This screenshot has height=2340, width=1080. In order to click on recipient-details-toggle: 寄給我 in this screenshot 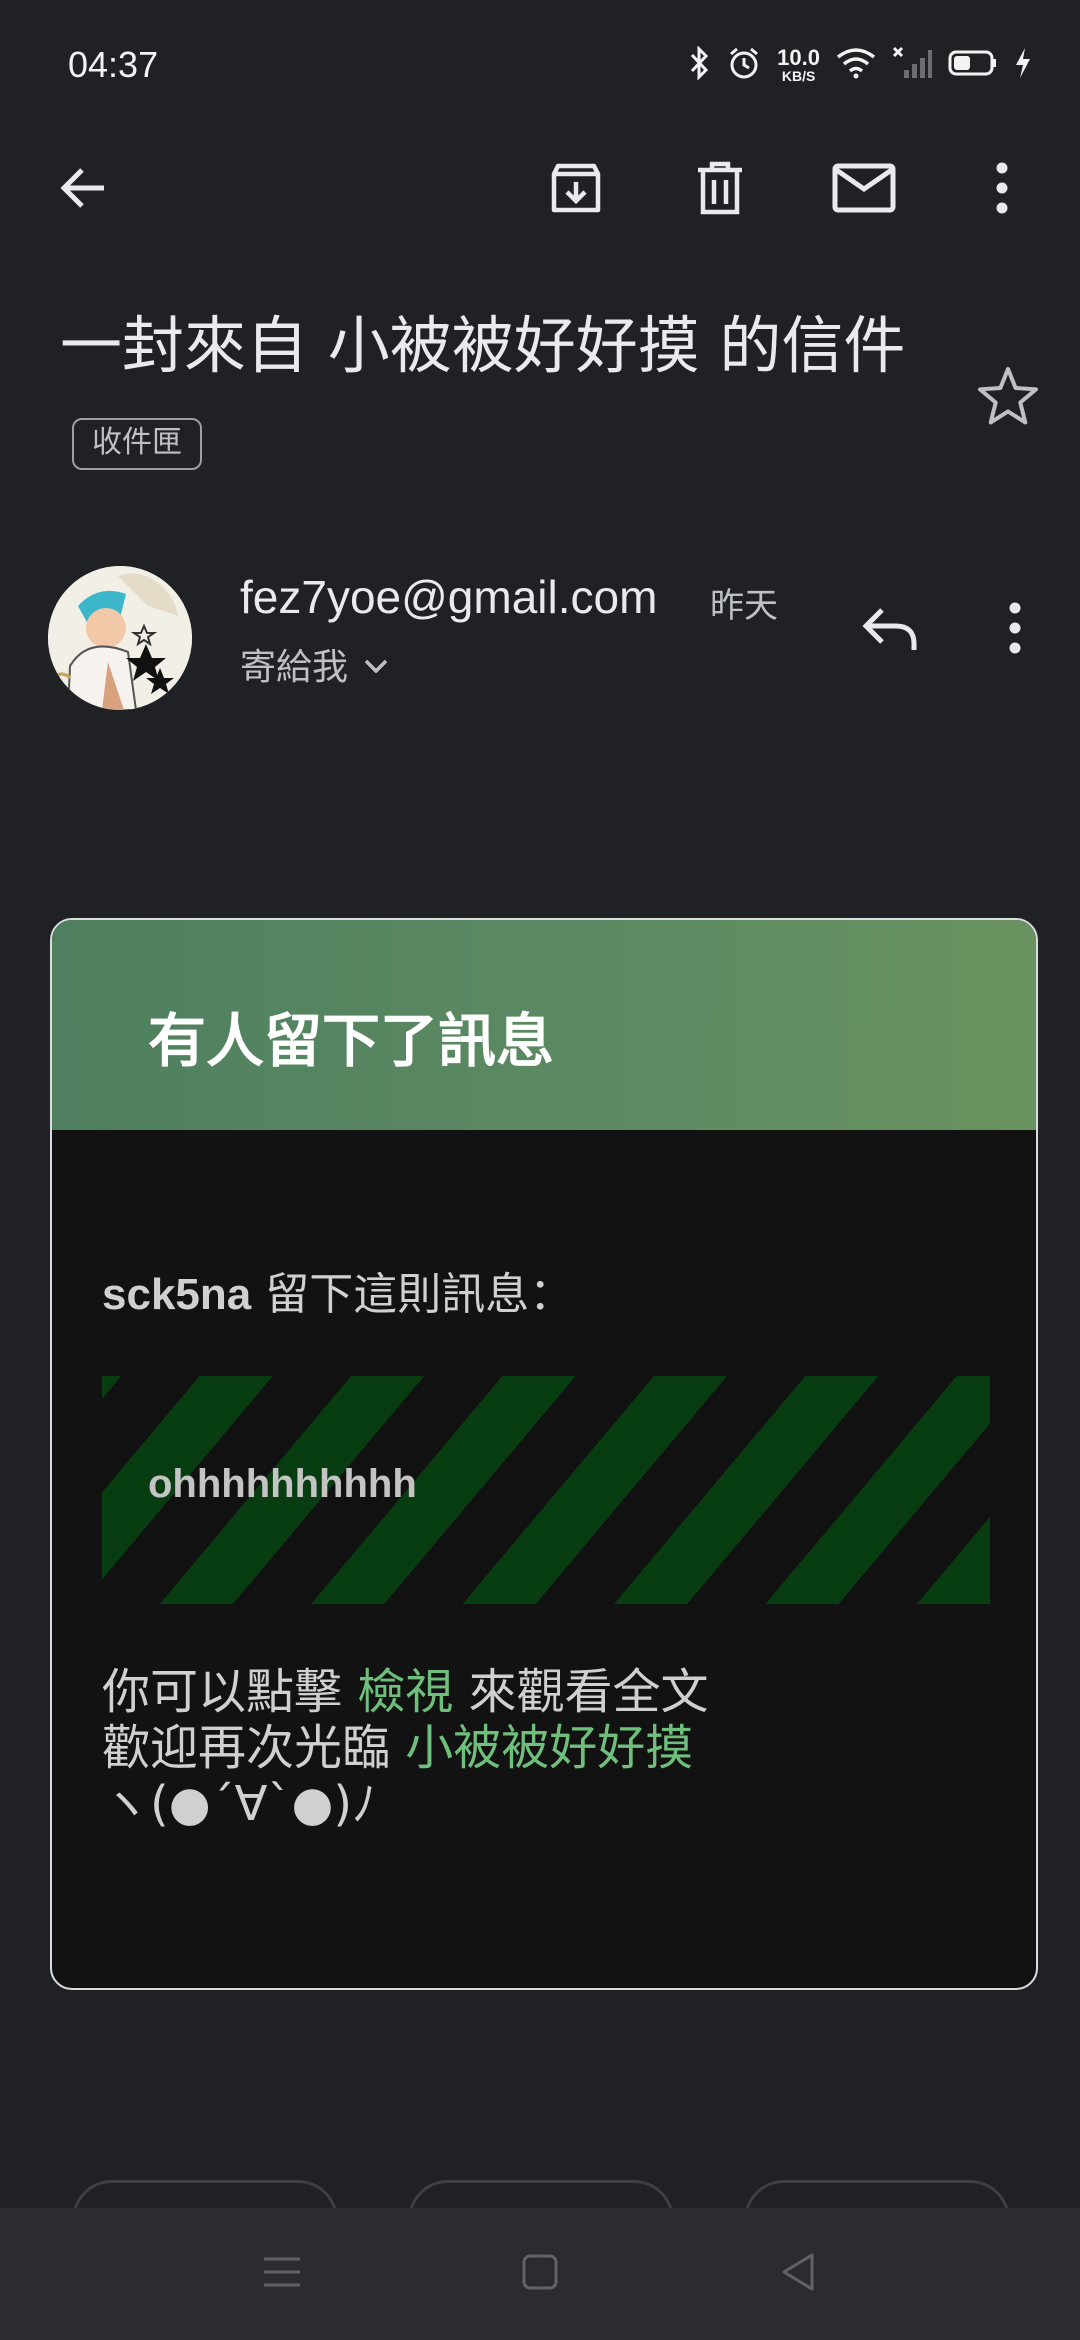, I will do `click(315, 664)`.